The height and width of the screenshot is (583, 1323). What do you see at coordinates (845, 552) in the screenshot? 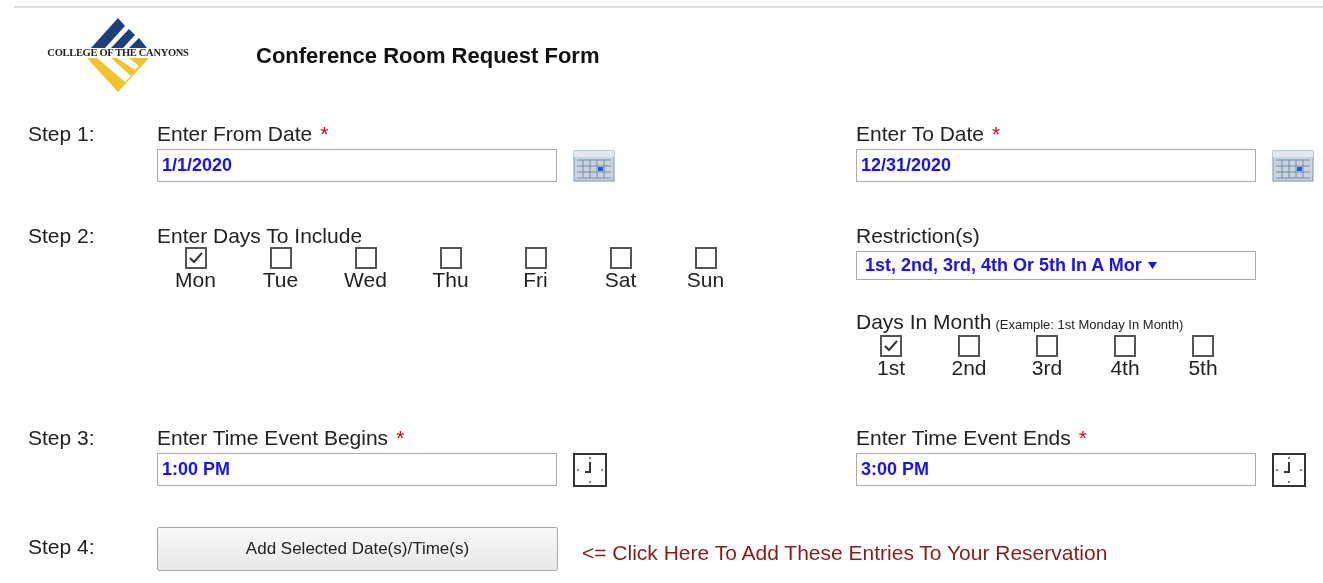
I see `instruction-text: <= Click Here To Add These Entries To Your Reservation` at bounding box center [845, 552].